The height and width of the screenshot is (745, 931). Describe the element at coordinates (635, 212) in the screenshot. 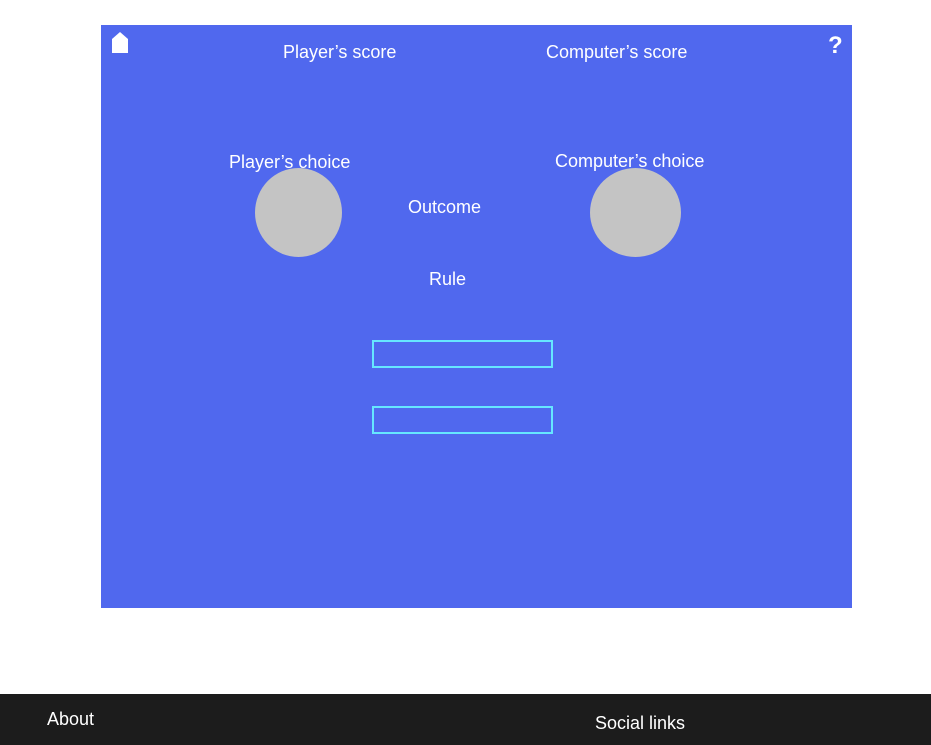

I see `computer-choice-circle` at that location.